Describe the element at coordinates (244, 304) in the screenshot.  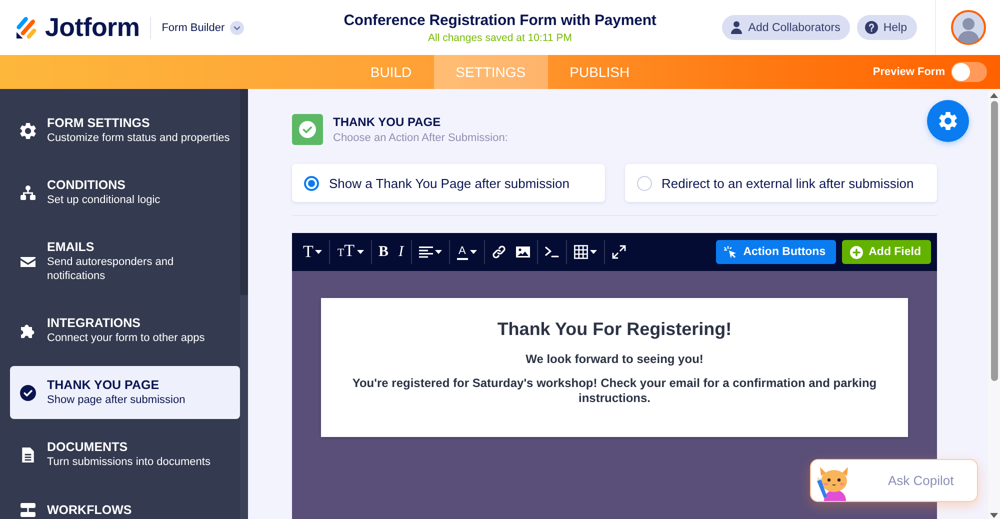
I see `sidebar-scrollbar` at that location.